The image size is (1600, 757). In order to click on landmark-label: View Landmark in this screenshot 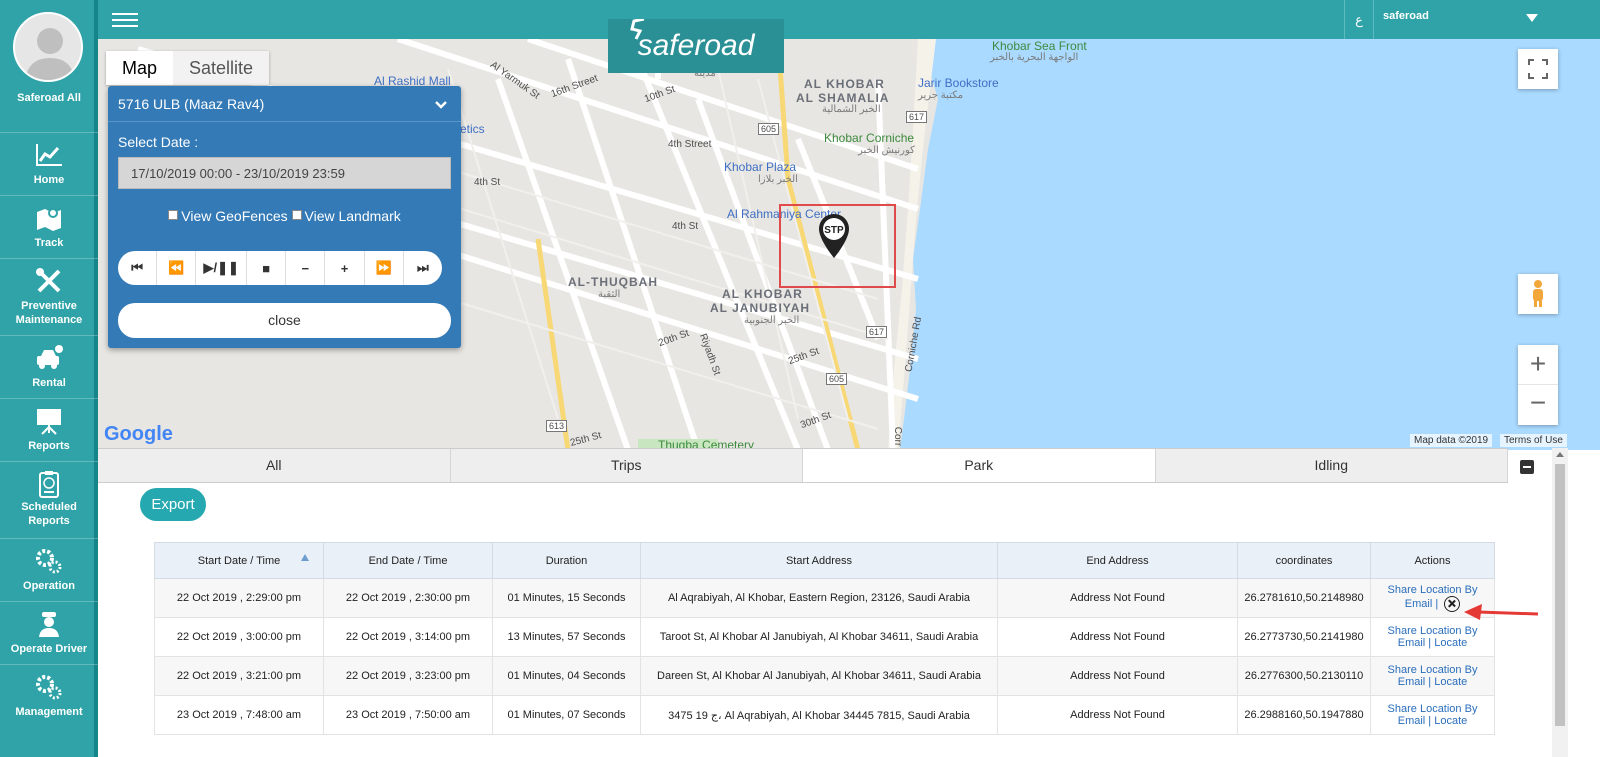, I will do `click(352, 216)`.